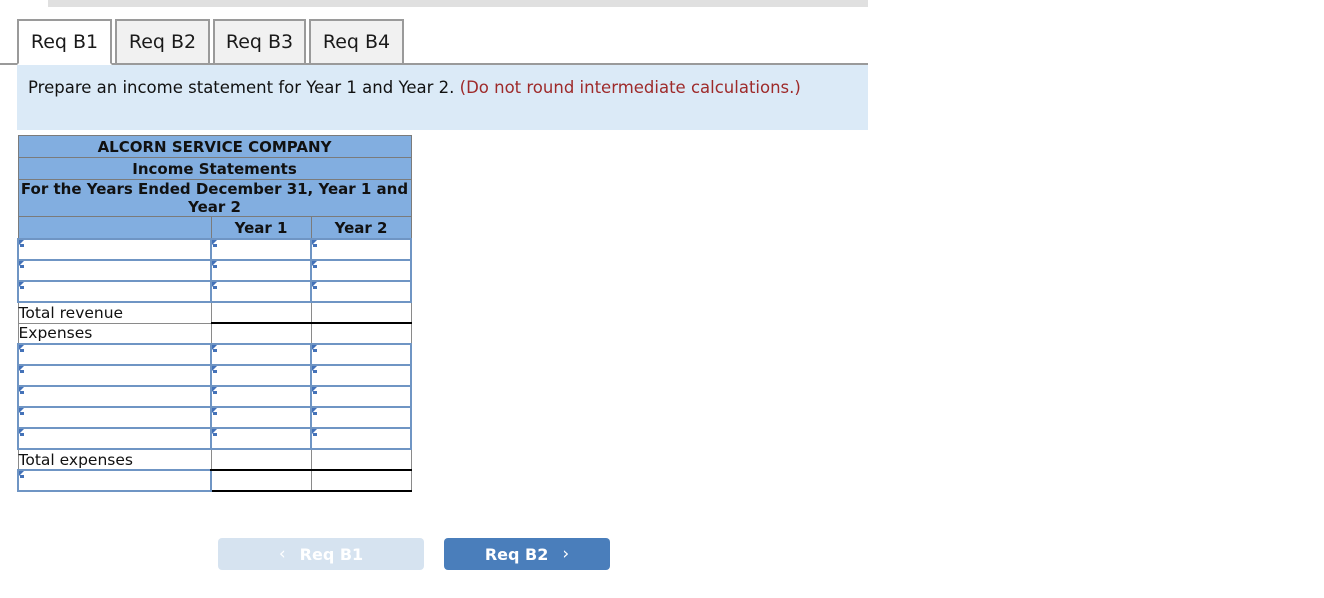 The width and height of the screenshot is (1324, 598). What do you see at coordinates (566, 554) in the screenshot?
I see `chevron-right-icon: ›` at bounding box center [566, 554].